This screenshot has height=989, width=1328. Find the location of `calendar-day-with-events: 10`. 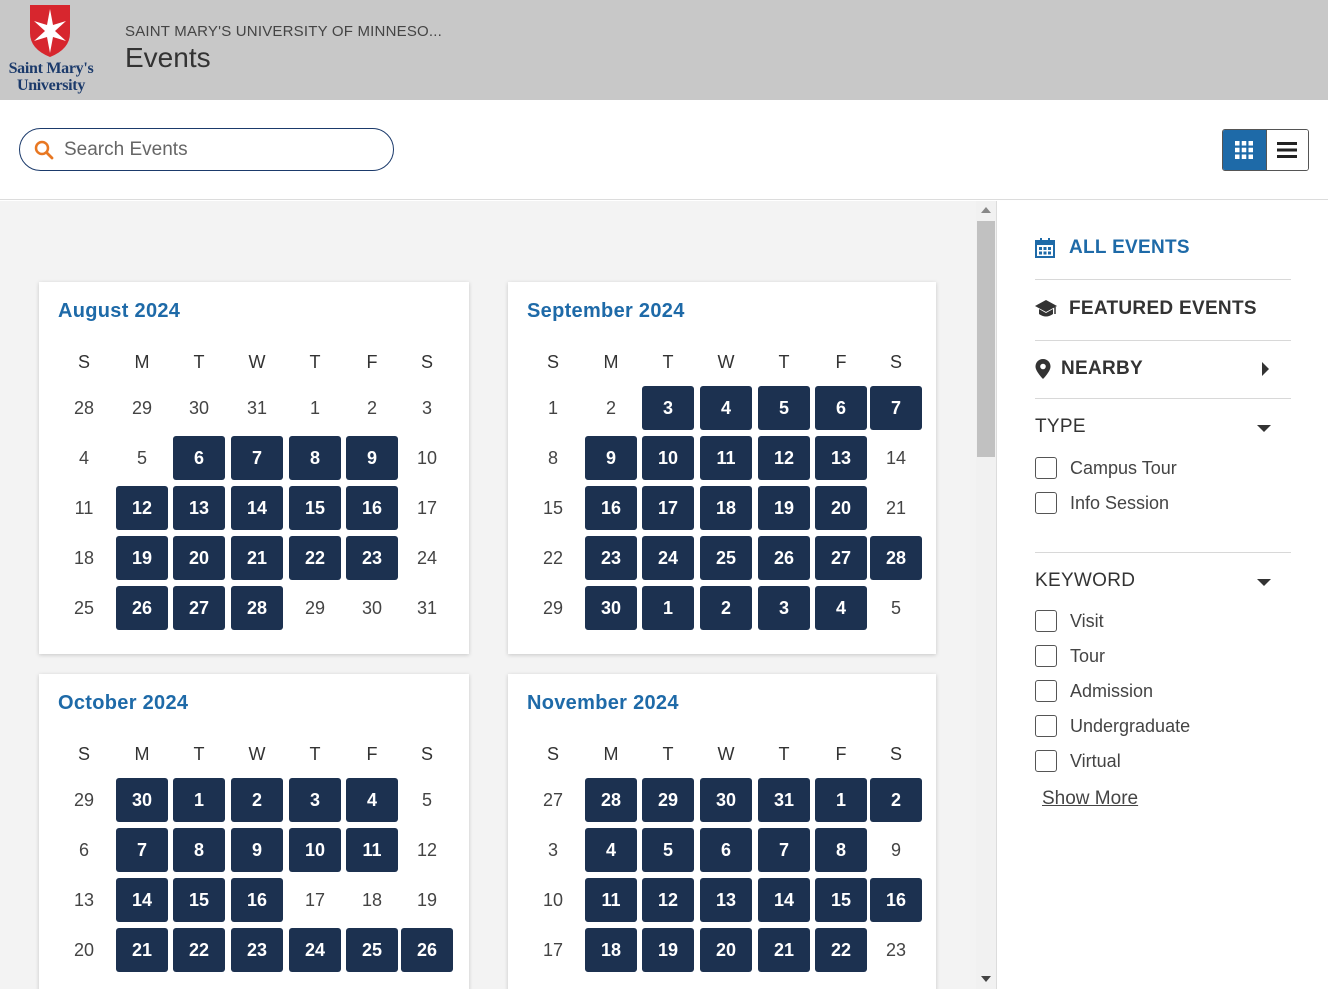

calendar-day-with-events: 10 is located at coordinates (315, 850).